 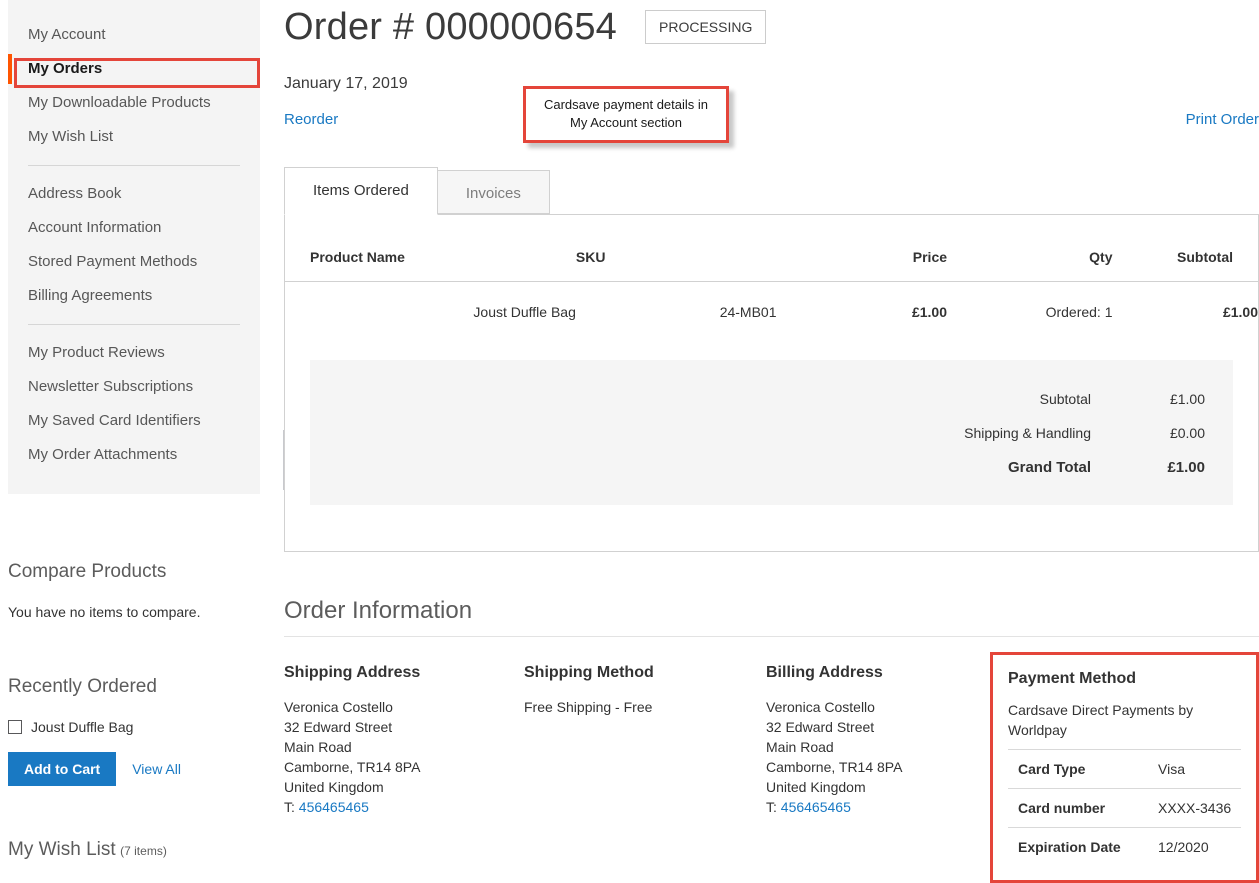 What do you see at coordinates (90, 295) in the screenshot?
I see `sidebar-item-label: Billing Agreements` at bounding box center [90, 295].